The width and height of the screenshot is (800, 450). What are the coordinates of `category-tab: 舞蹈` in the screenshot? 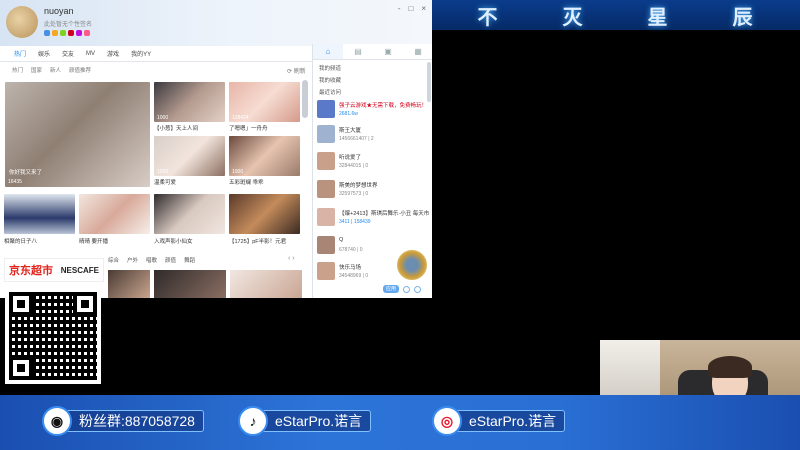 It's located at (189, 260).